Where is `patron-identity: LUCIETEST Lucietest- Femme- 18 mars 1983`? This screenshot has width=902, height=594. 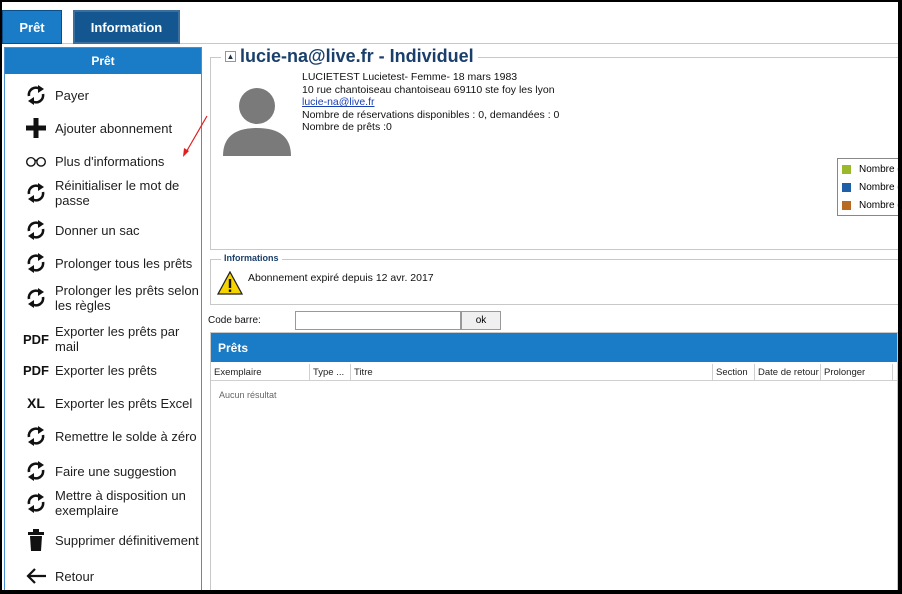 patron-identity: LUCIETEST Lucietest- Femme- 18 mars 1983 is located at coordinates (410, 77).